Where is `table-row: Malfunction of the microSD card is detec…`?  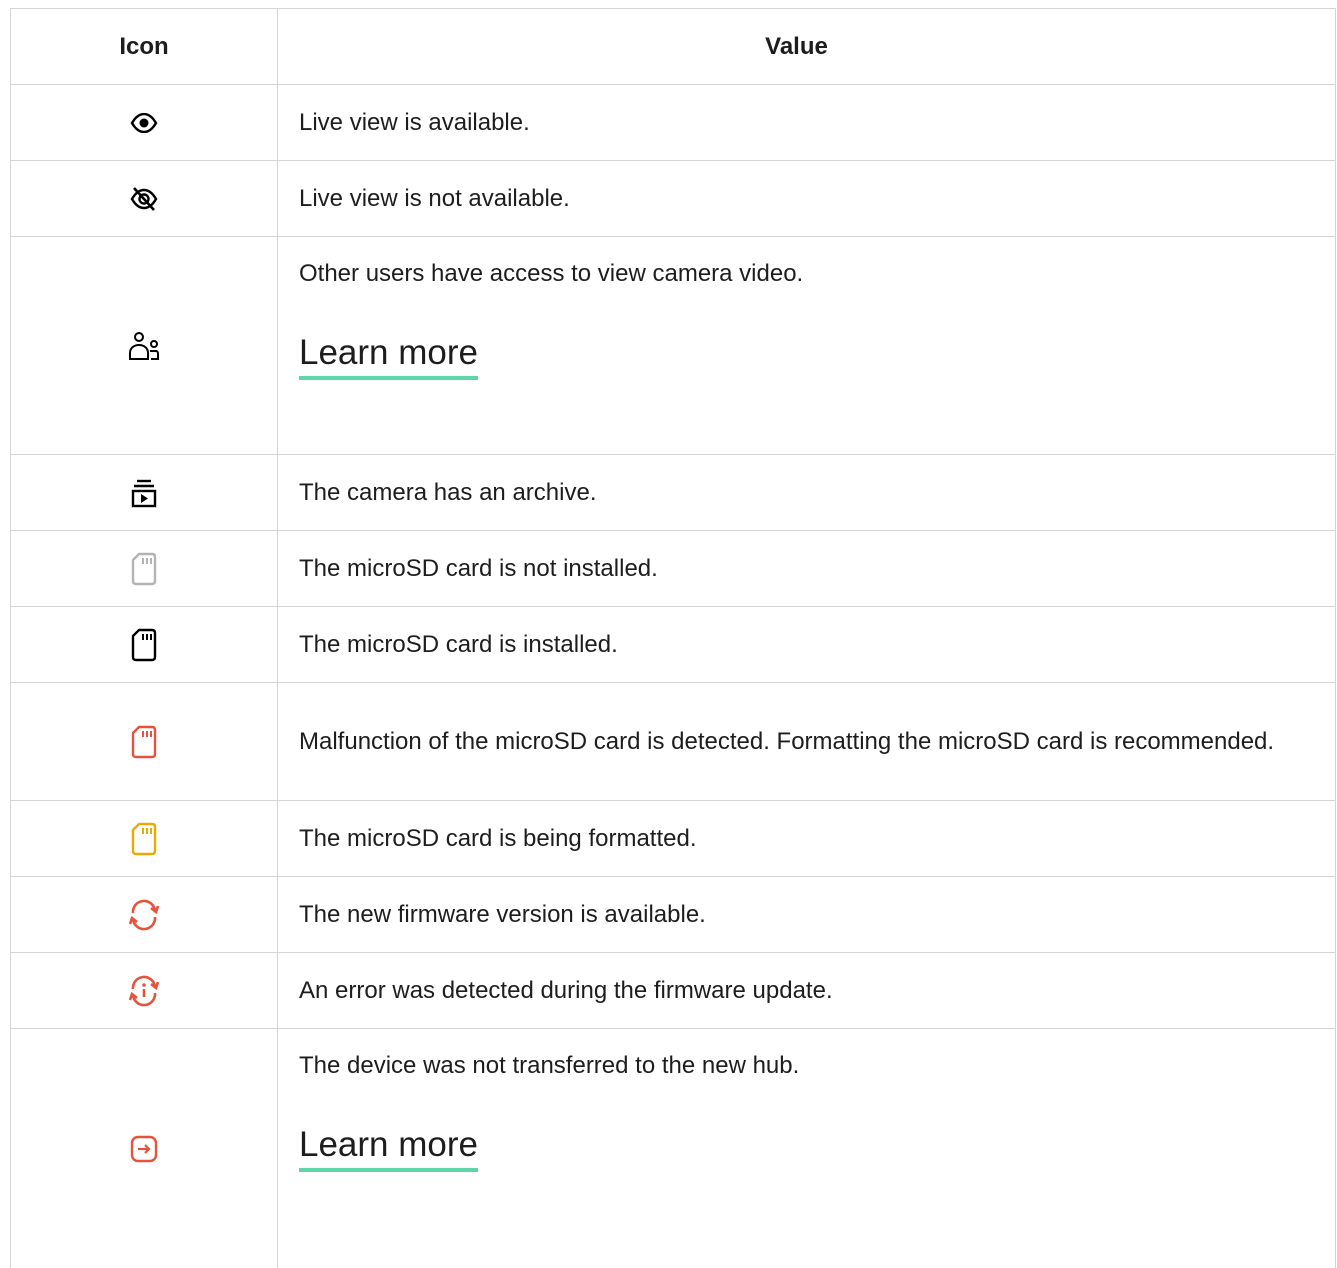 table-row: Malfunction of the microSD card is detec… is located at coordinates (673, 741).